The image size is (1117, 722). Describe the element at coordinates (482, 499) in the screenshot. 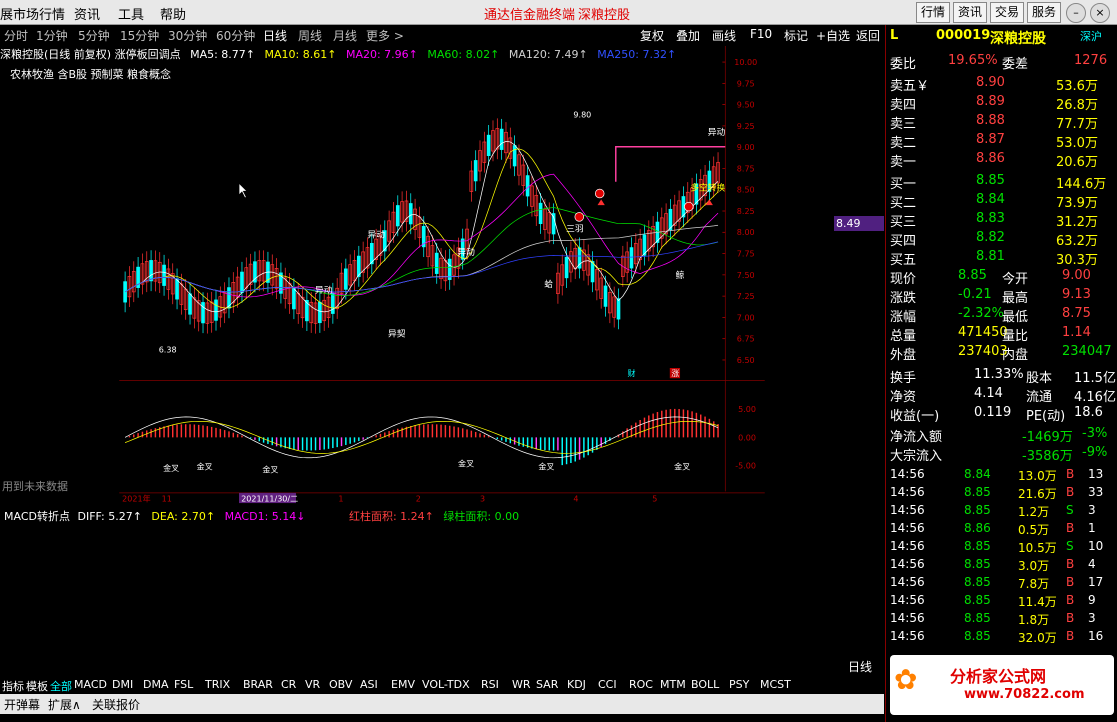

I see `x-tick-label: 3` at that location.